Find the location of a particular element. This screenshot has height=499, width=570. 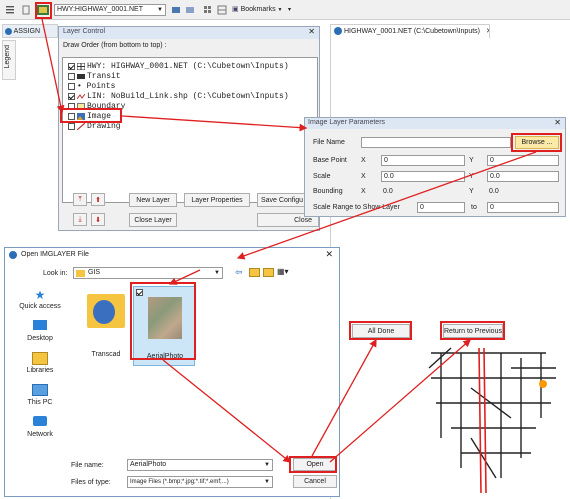

file-item-transcad: Transcad is located at coordinates (106, 325).